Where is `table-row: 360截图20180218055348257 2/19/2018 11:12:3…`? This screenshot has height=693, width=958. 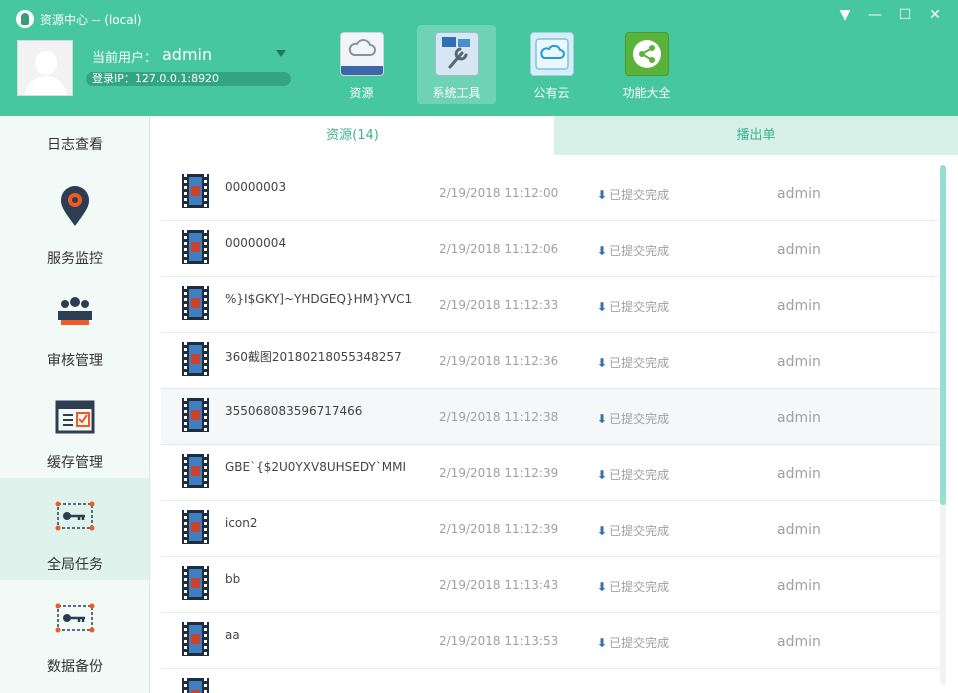
table-row: 360截图20180218055348257 2/19/2018 11:12:3… is located at coordinates (551, 361).